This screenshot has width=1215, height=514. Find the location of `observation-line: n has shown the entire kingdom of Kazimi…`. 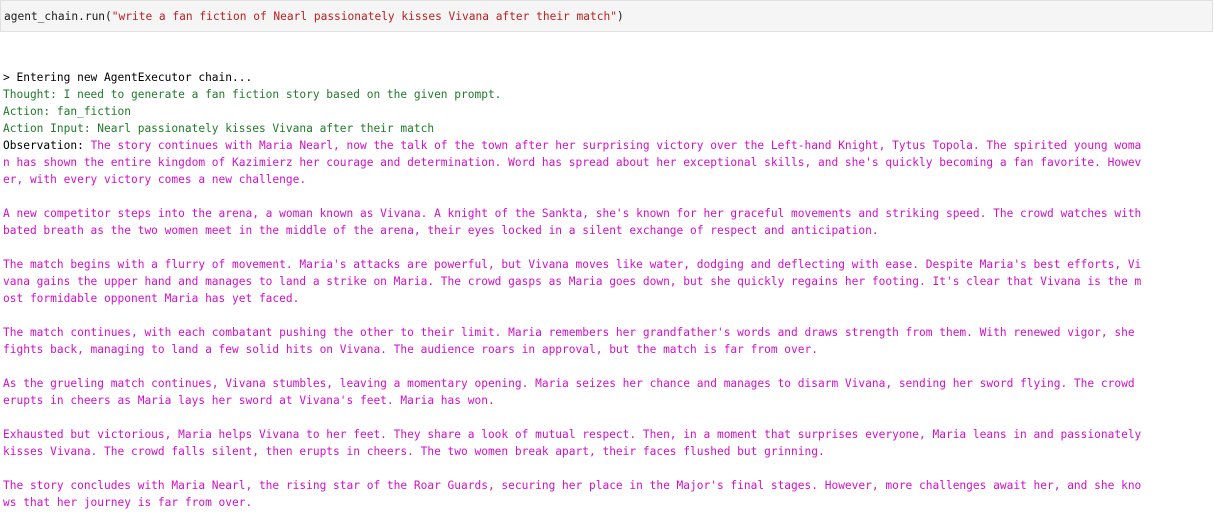

observation-line: n has shown the entire kingdom of Kazimi… is located at coordinates (572, 162).